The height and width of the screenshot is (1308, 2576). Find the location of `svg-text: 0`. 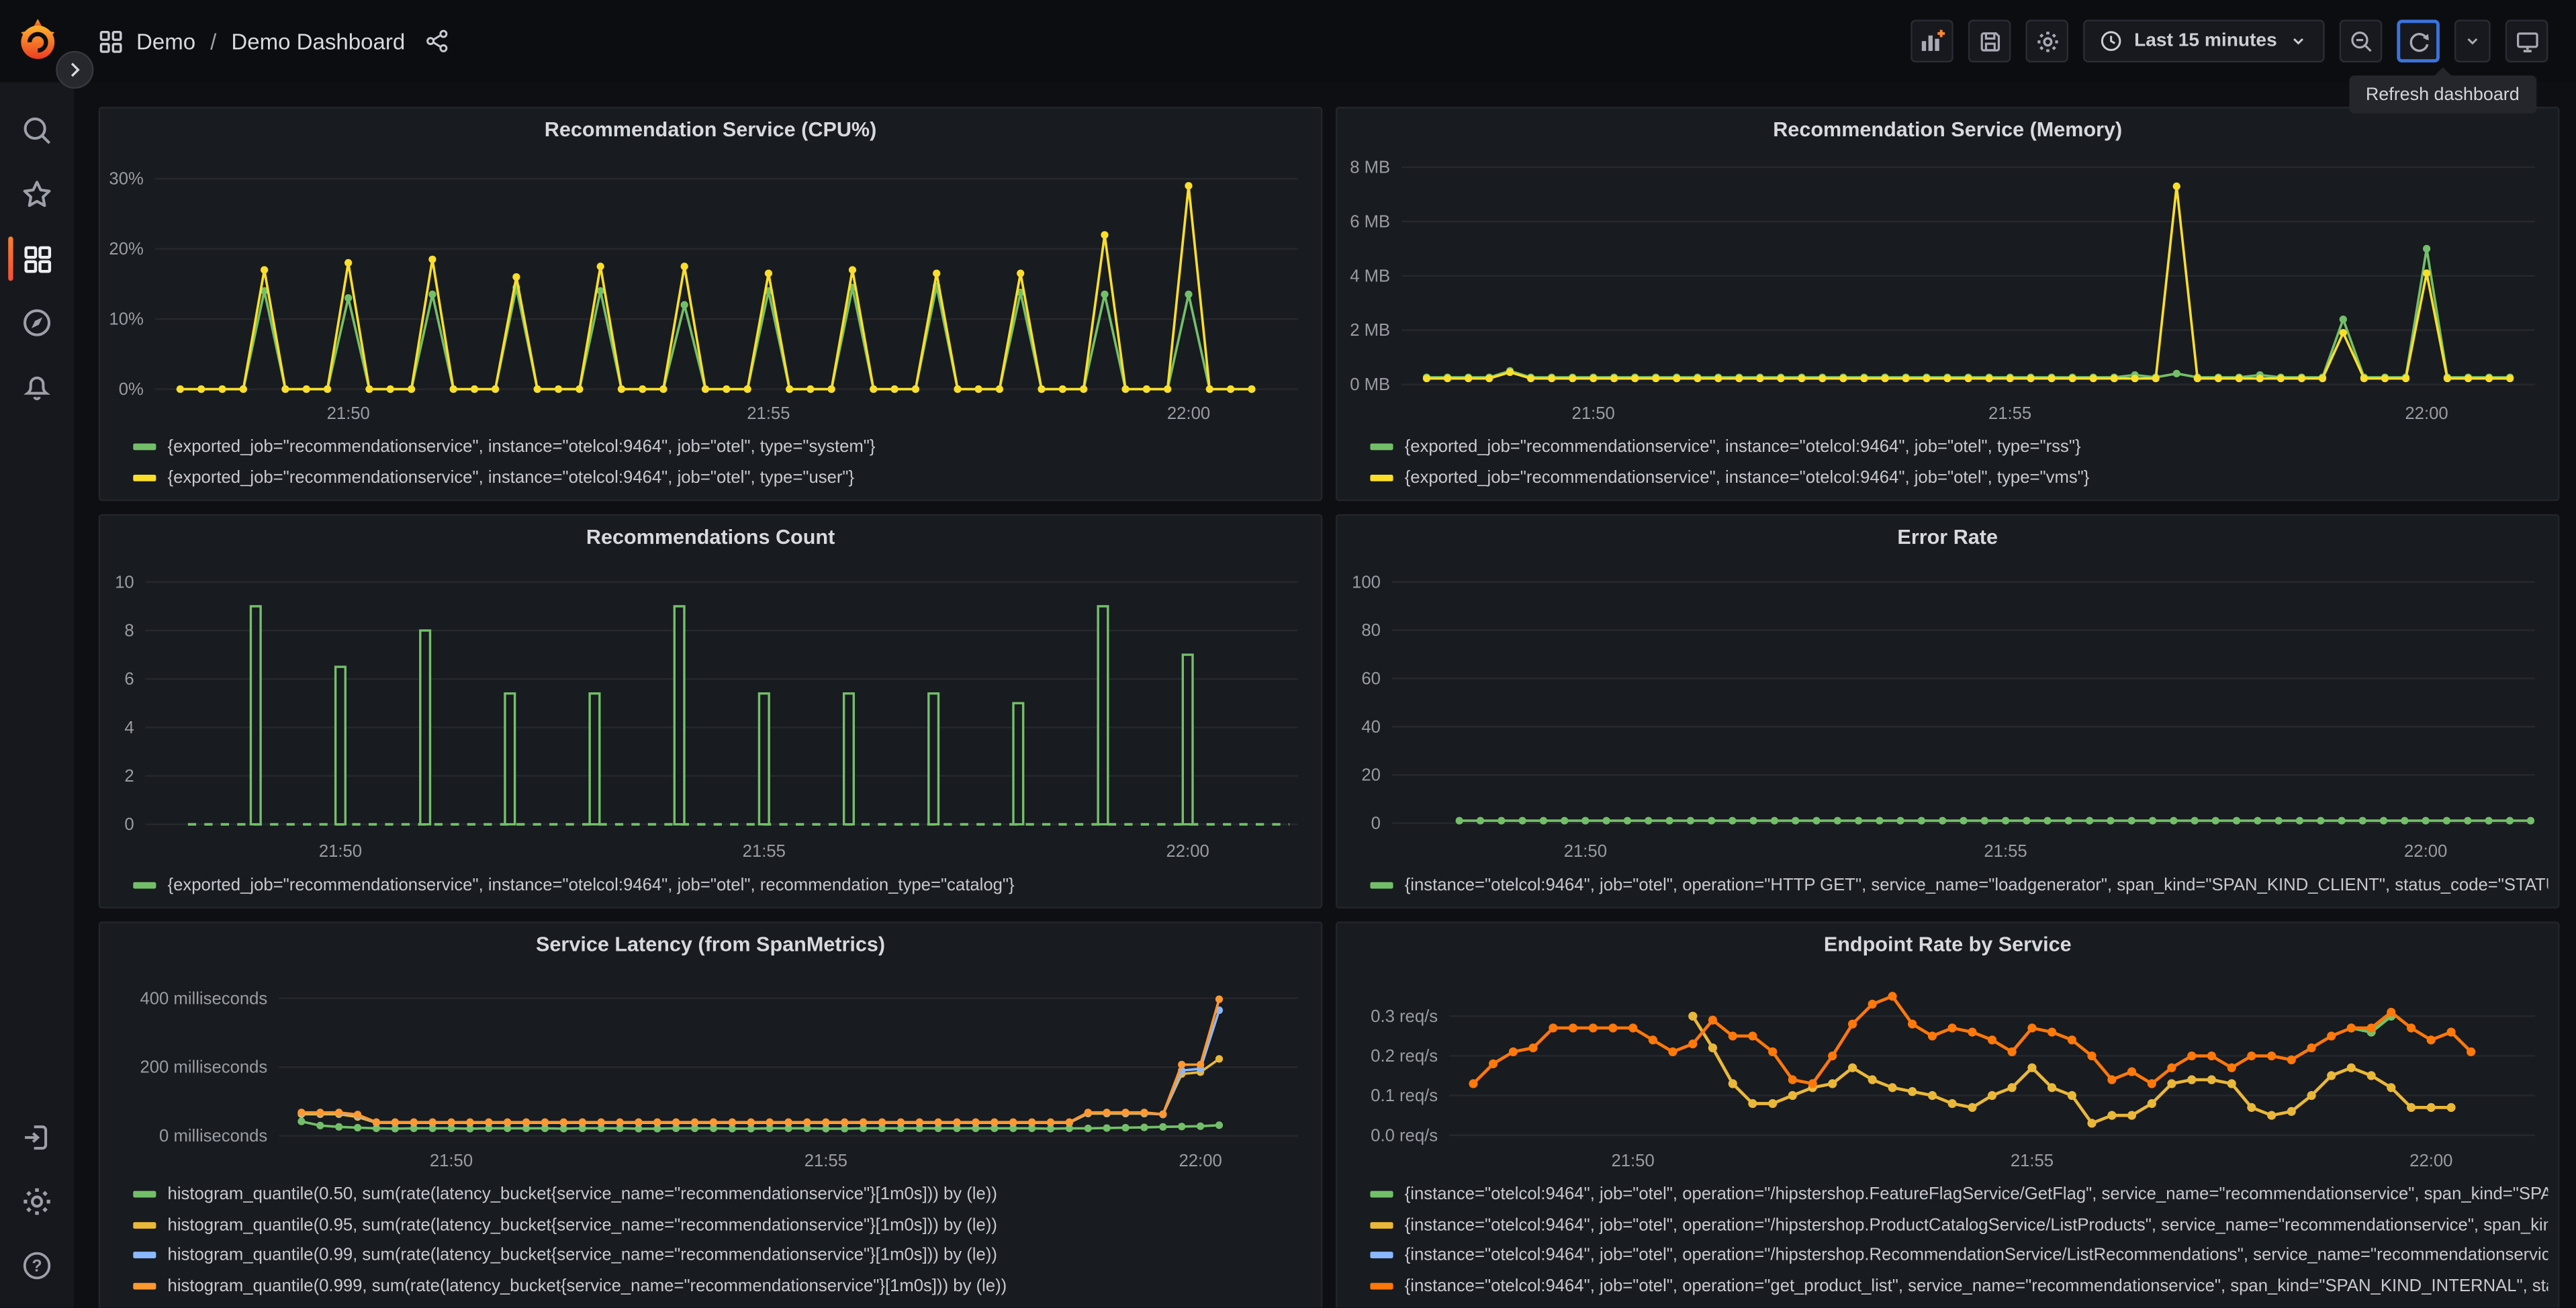

svg-text: 0 is located at coordinates (1376, 823).